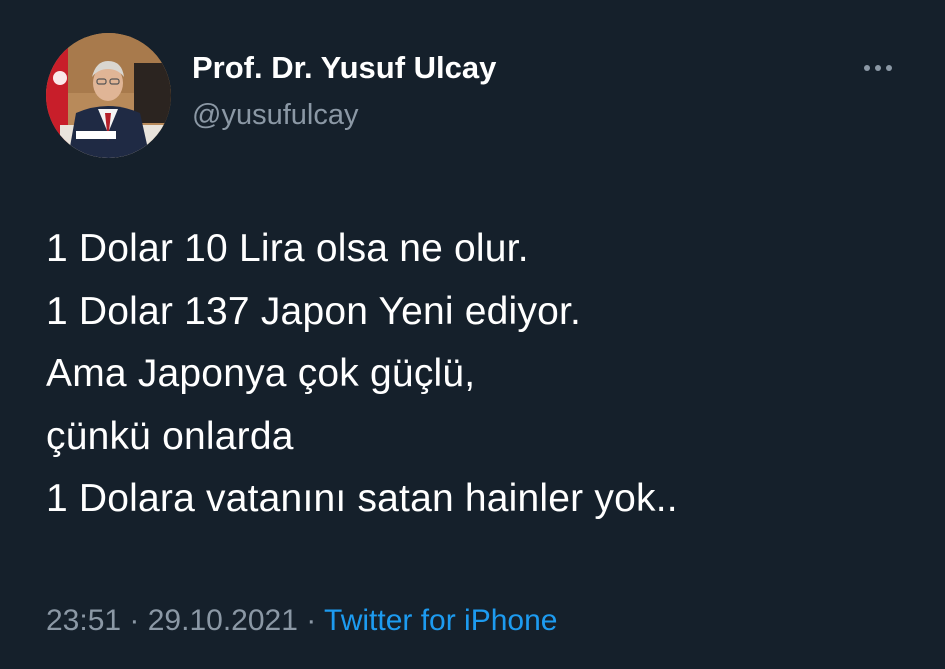  Describe the element at coordinates (170, 436) in the screenshot. I see `tweet-text-line: çünkü onlarda` at that location.